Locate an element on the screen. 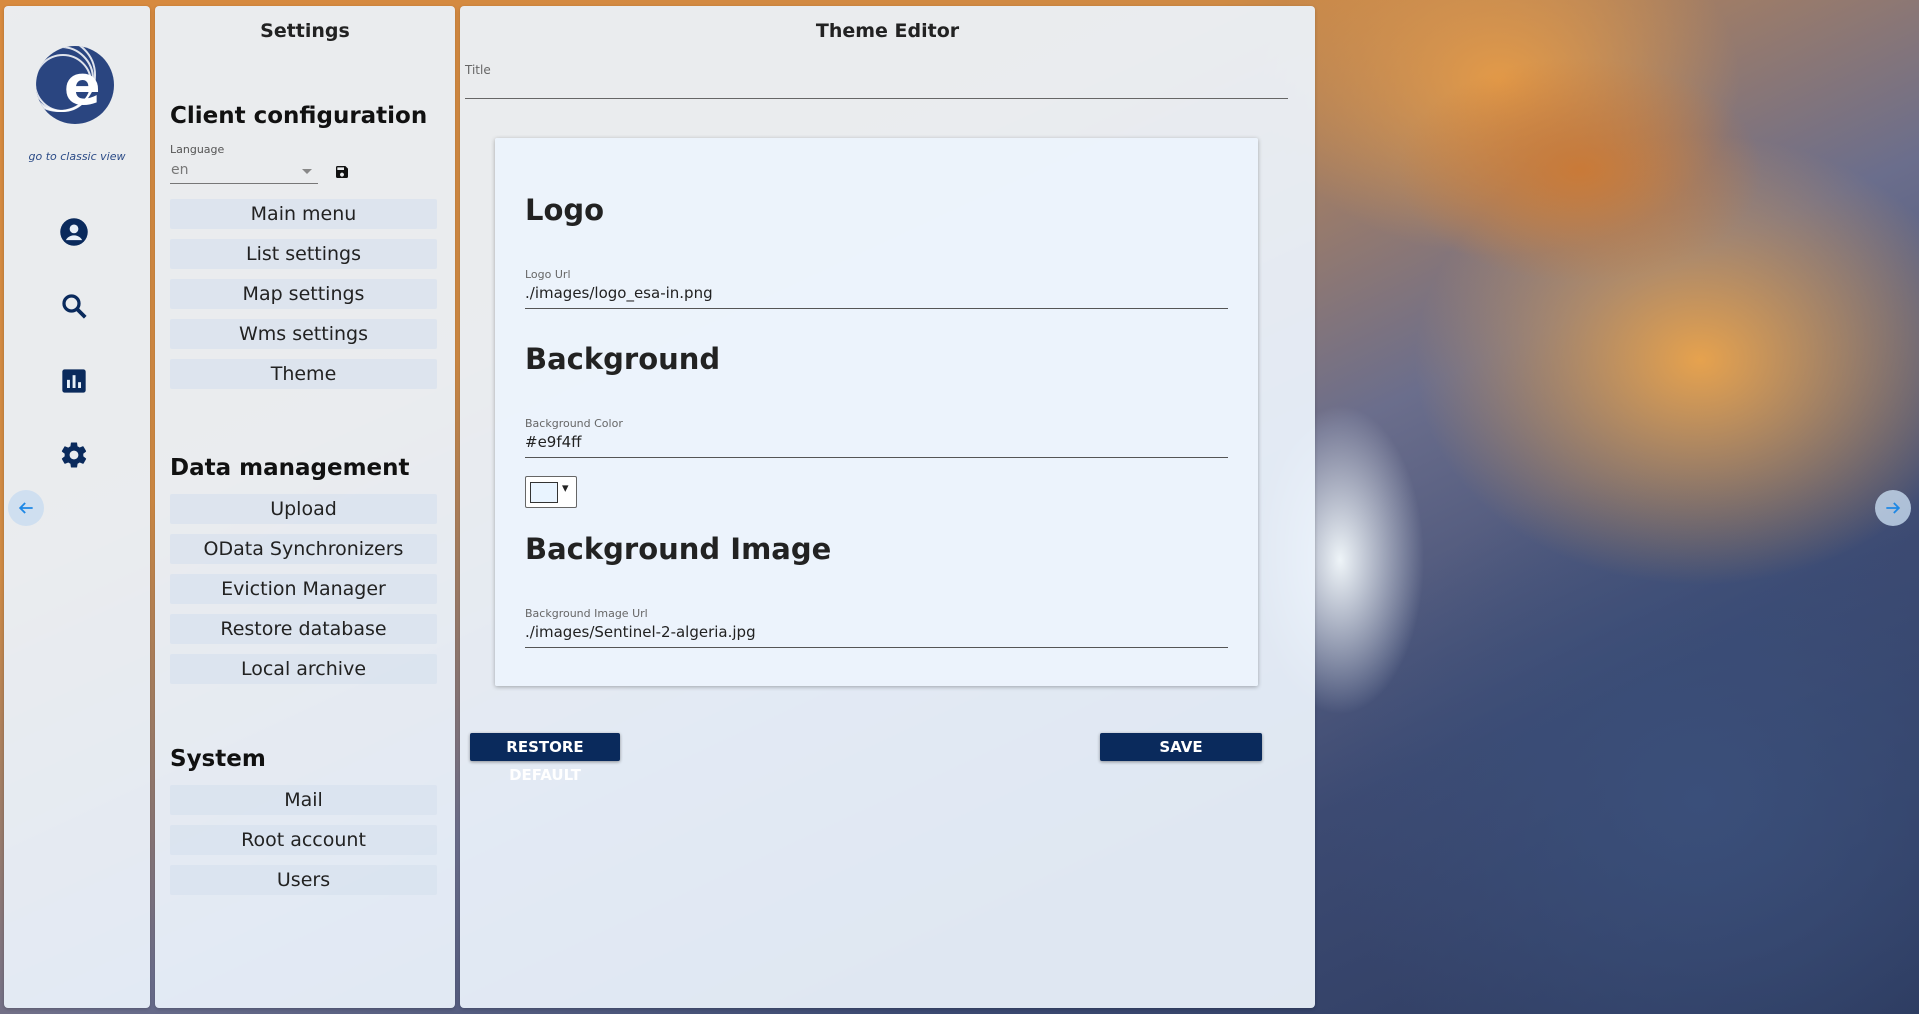  menu-item-restore-database: Restore database is located at coordinates (303, 629).